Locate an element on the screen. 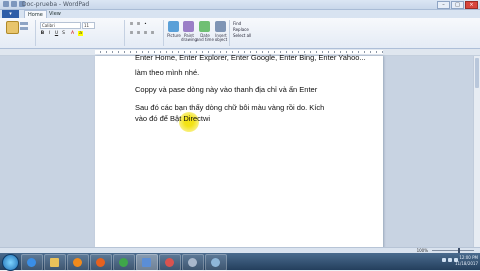 The width and height of the screenshot is (480, 271). copy-icon is located at coordinates (24, 28).